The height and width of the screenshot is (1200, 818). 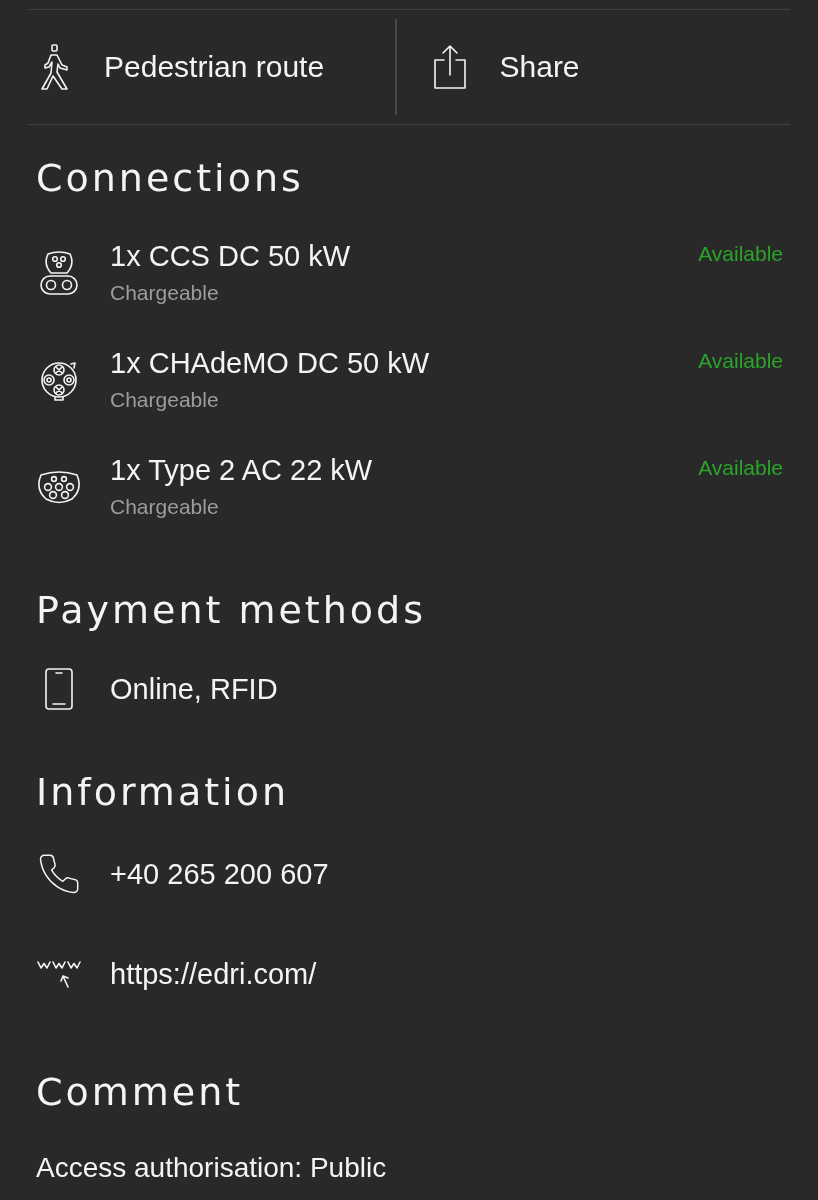 I want to click on website-link: https://edri.com/, so click(x=213, y=974).